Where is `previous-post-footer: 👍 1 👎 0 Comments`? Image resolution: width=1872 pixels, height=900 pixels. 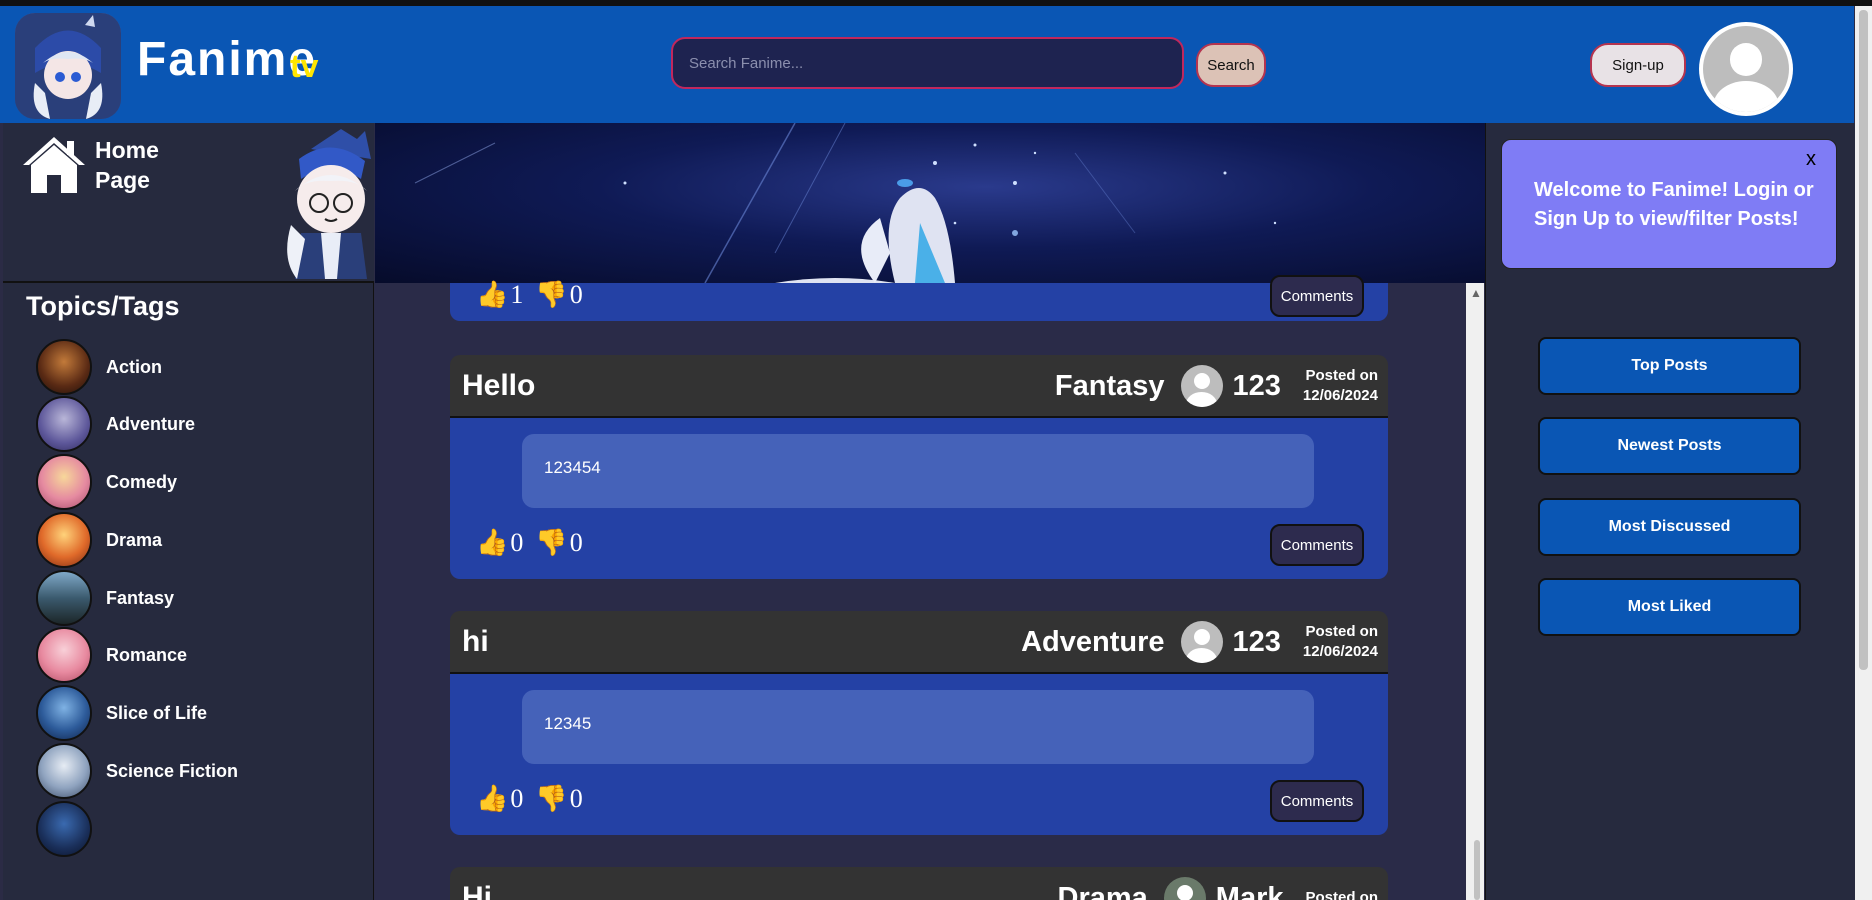
previous-post-footer: 👍 1 👎 0 Comments is located at coordinates (919, 298).